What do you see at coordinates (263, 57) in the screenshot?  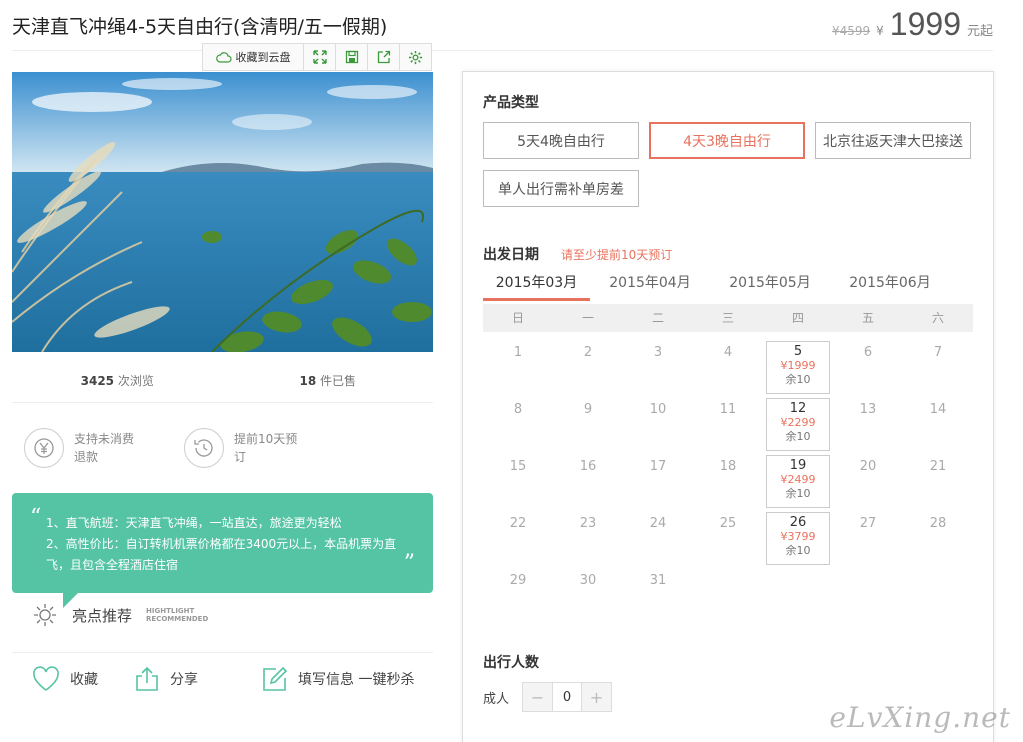 I see `save-to-cloud-label: 收藏到云盘` at bounding box center [263, 57].